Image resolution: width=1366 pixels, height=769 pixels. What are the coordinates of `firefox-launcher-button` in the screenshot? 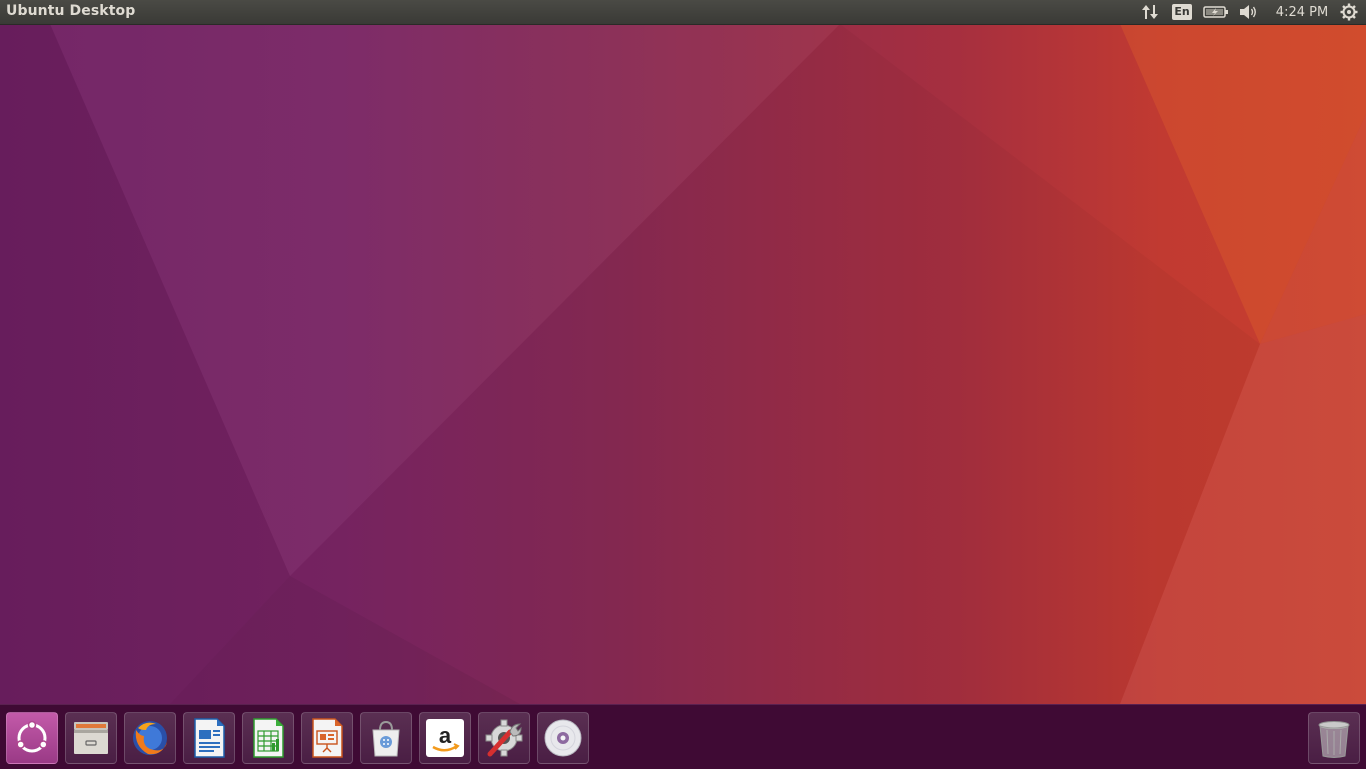 It's located at (150, 738).